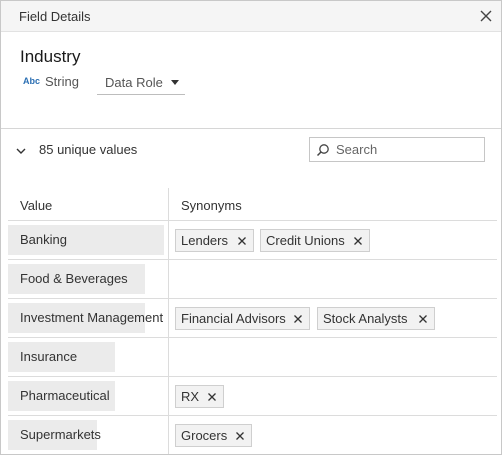 The image size is (502, 455). Describe the element at coordinates (65, 395) in the screenshot. I see `value-text: Pharmaceutical` at that location.